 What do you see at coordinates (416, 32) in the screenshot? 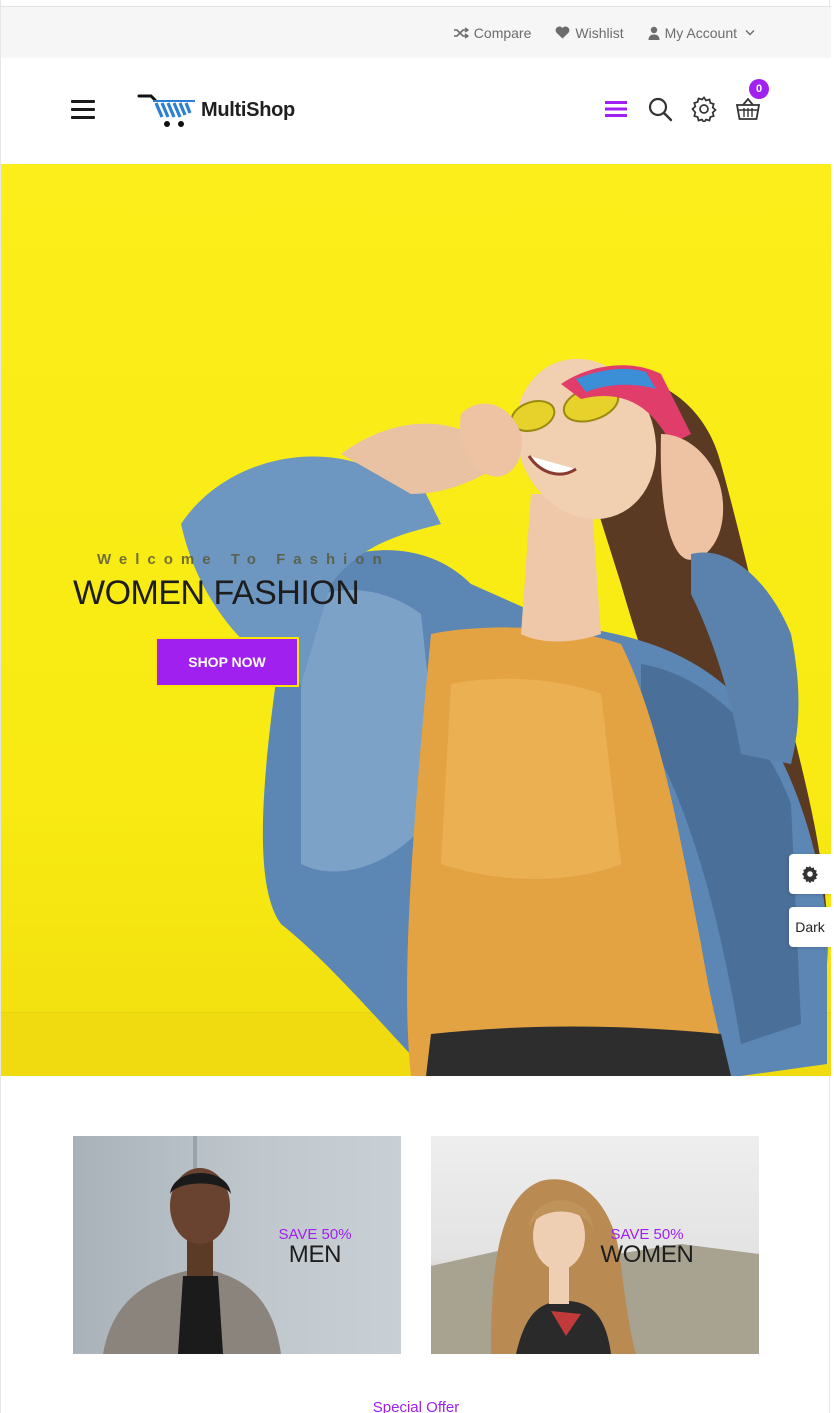
I see `top-bar: Compare Wishlist My Account` at bounding box center [416, 32].